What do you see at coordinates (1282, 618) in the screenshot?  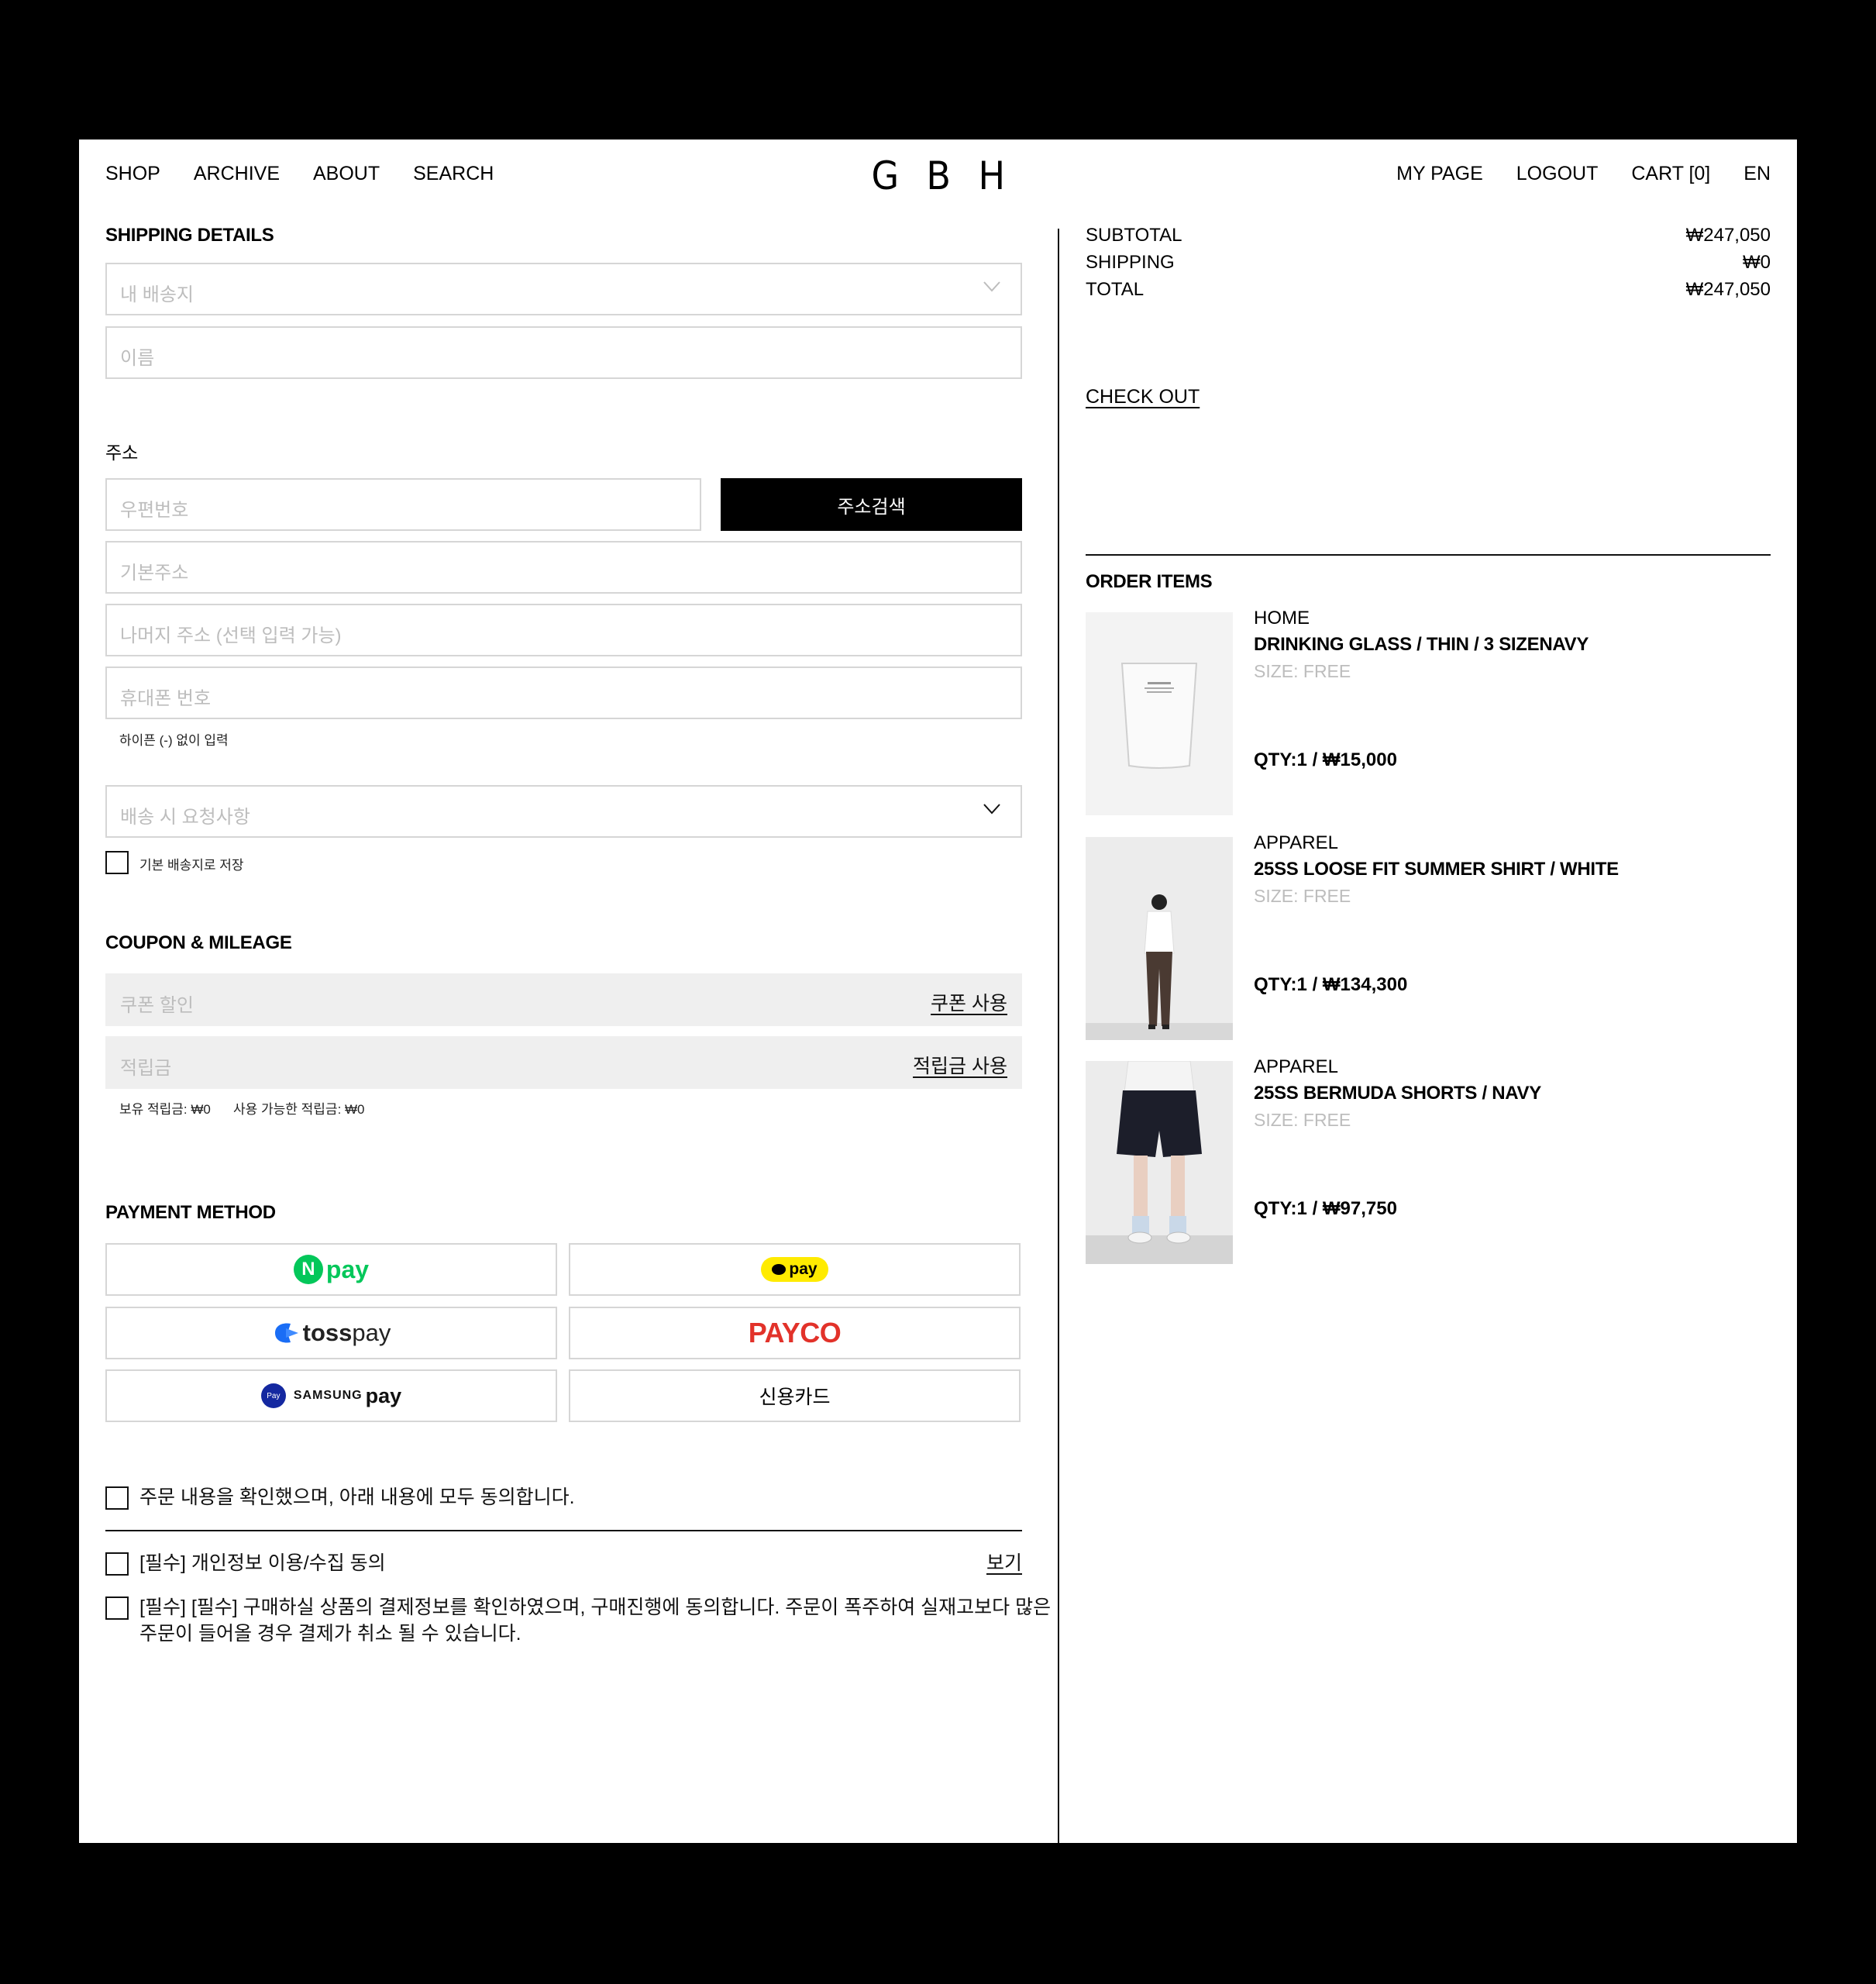 I see `item-category: HOME` at bounding box center [1282, 618].